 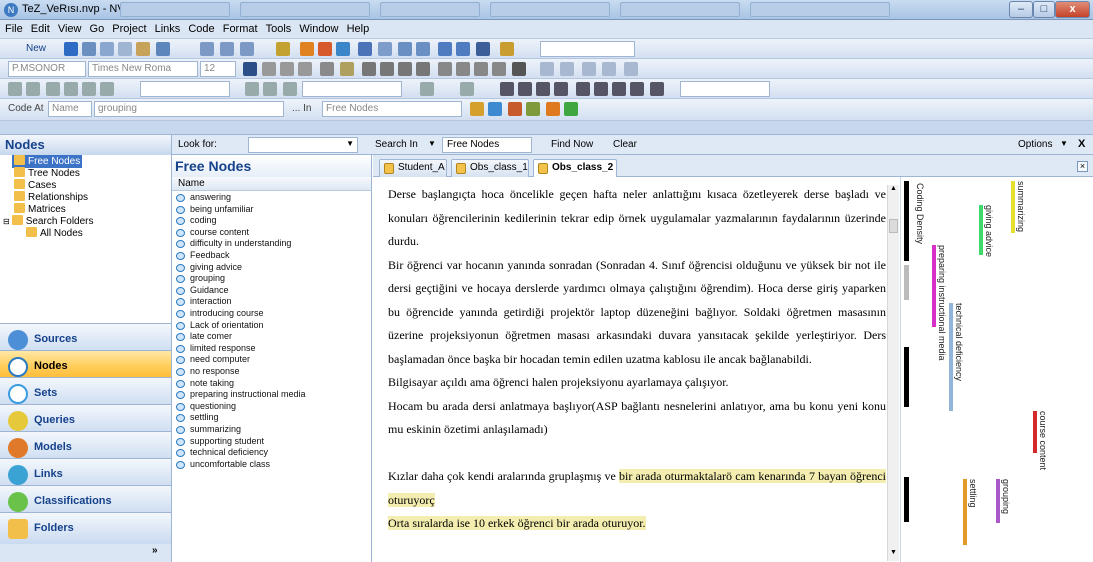 What do you see at coordinates (893, 373) in the screenshot?
I see `document-scrollbar: ▲ ▼` at bounding box center [893, 373].